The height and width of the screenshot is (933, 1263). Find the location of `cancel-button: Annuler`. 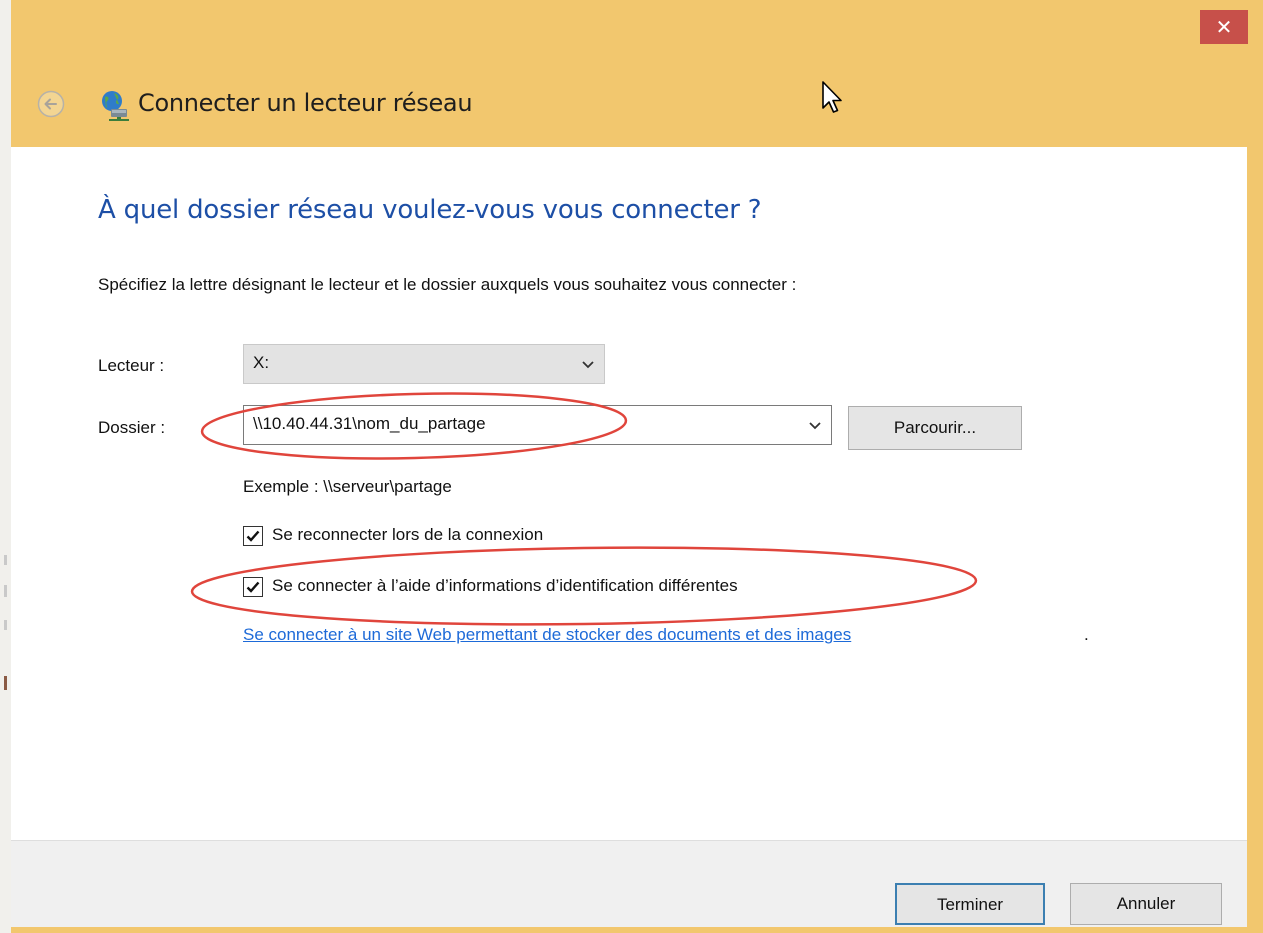

cancel-button: Annuler is located at coordinates (1146, 904).